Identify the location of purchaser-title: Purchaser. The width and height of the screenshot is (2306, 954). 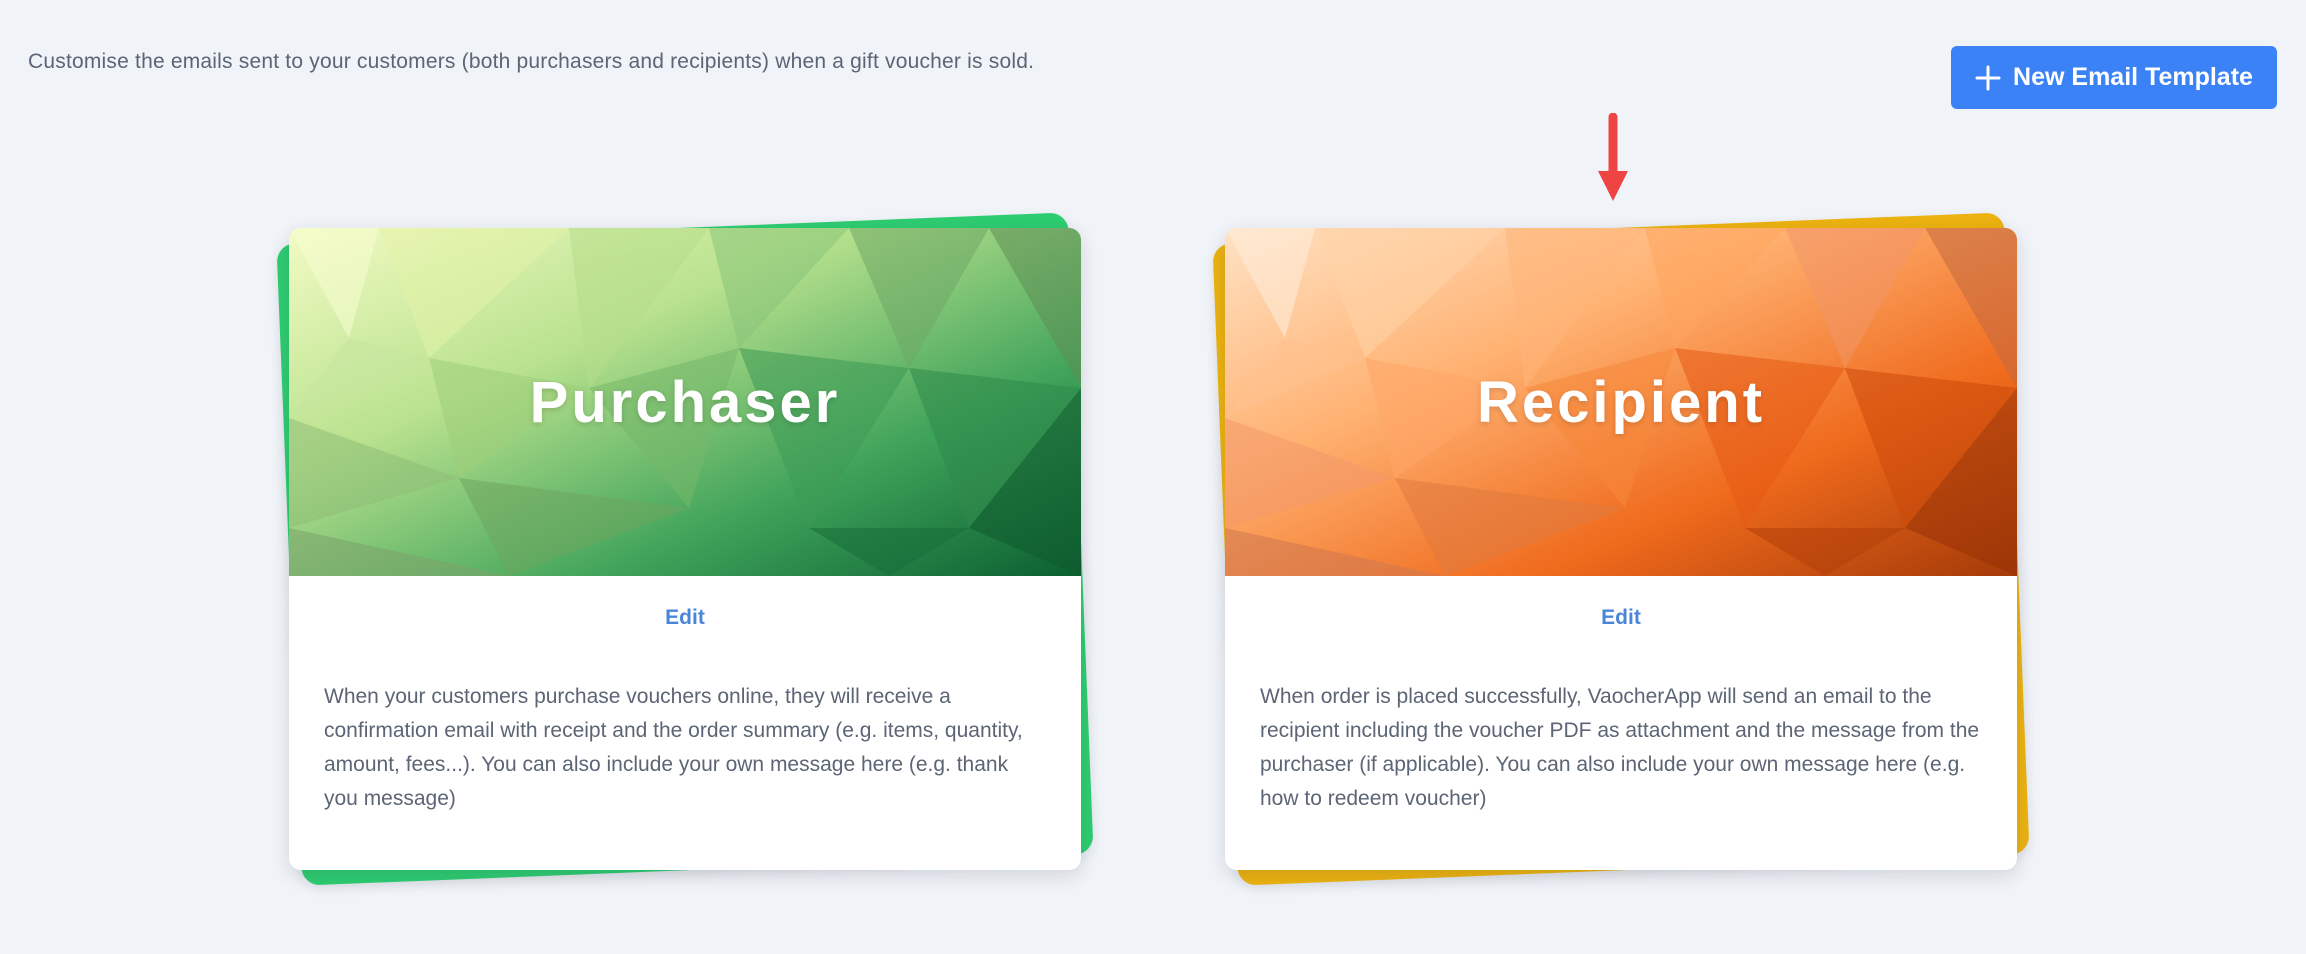
(685, 402).